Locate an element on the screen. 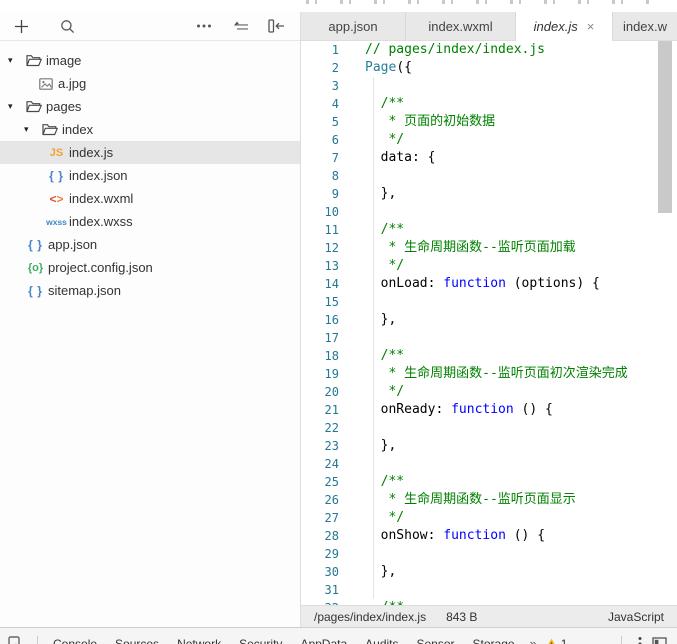 This screenshot has width=677, height=644. editor-tab-bar: app.json index.wxml index.js × index.w is located at coordinates (489, 26).